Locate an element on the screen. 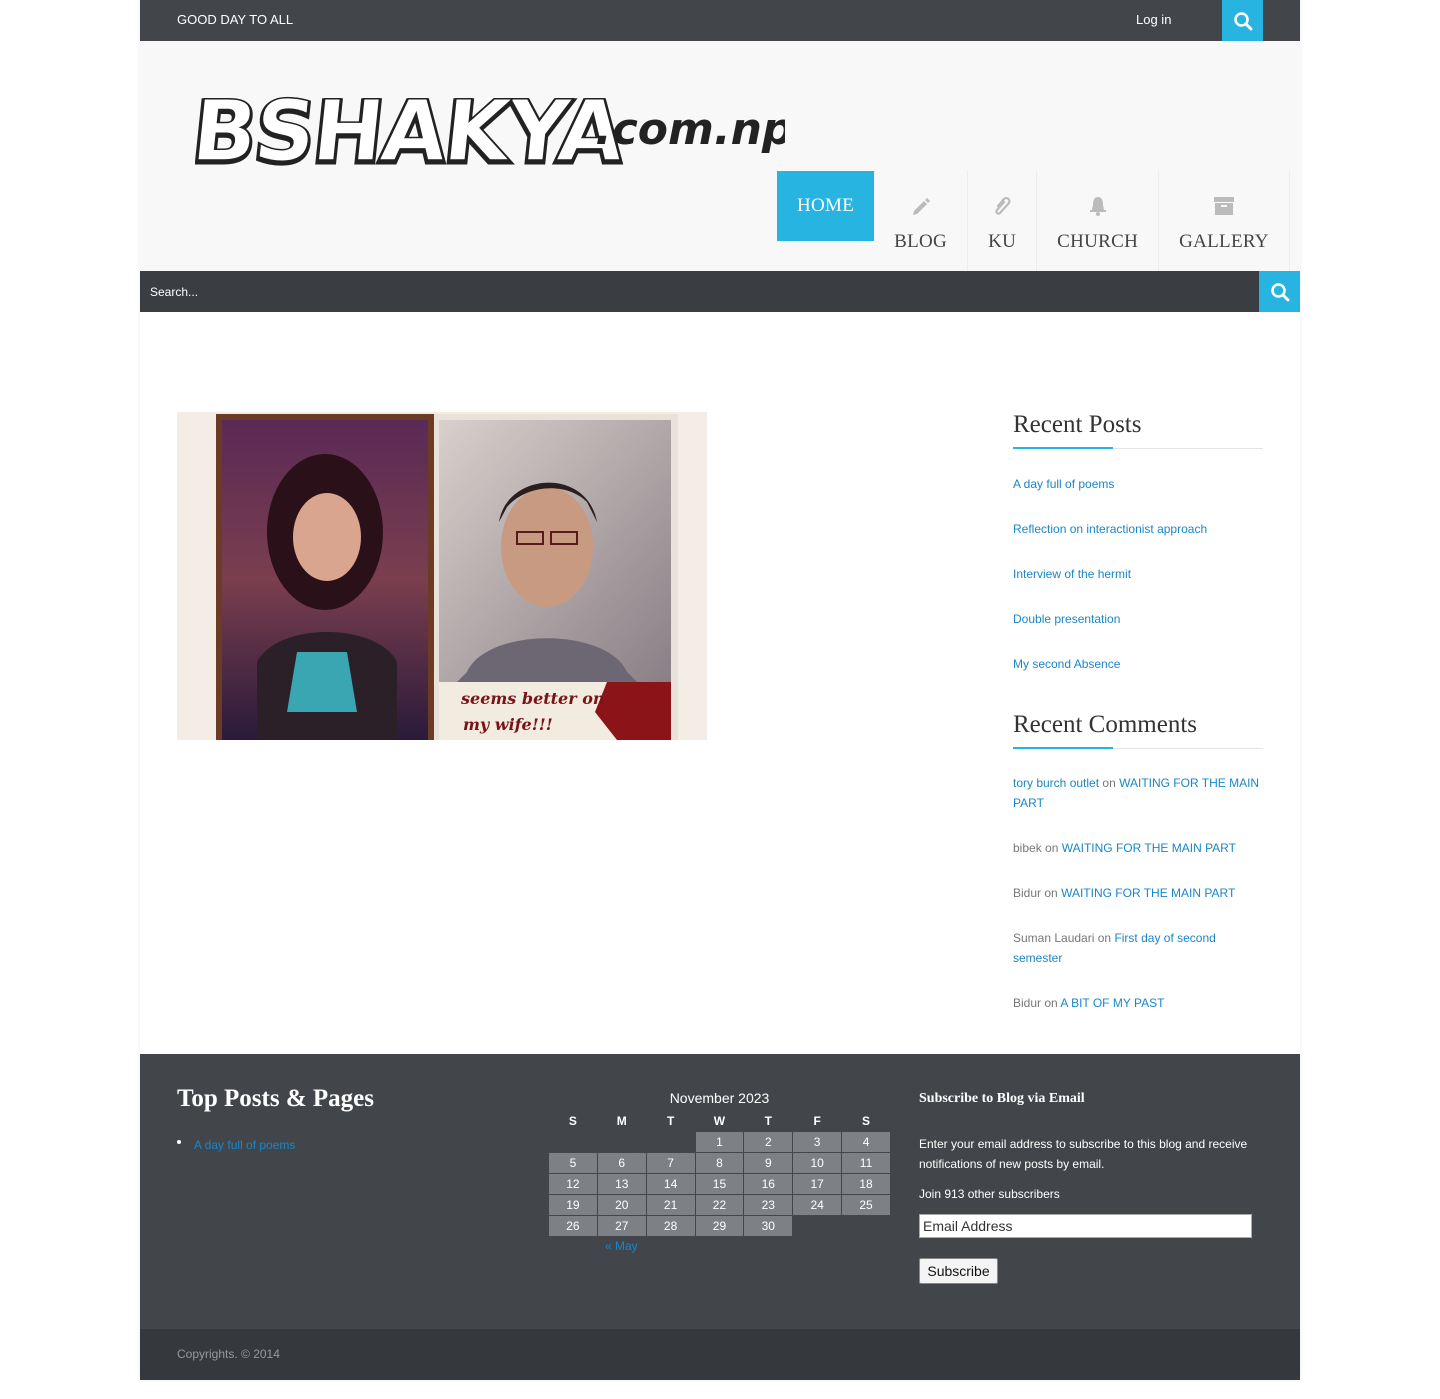 The width and height of the screenshot is (1440, 1399). calendar-day: 7 is located at coordinates (670, 1163).